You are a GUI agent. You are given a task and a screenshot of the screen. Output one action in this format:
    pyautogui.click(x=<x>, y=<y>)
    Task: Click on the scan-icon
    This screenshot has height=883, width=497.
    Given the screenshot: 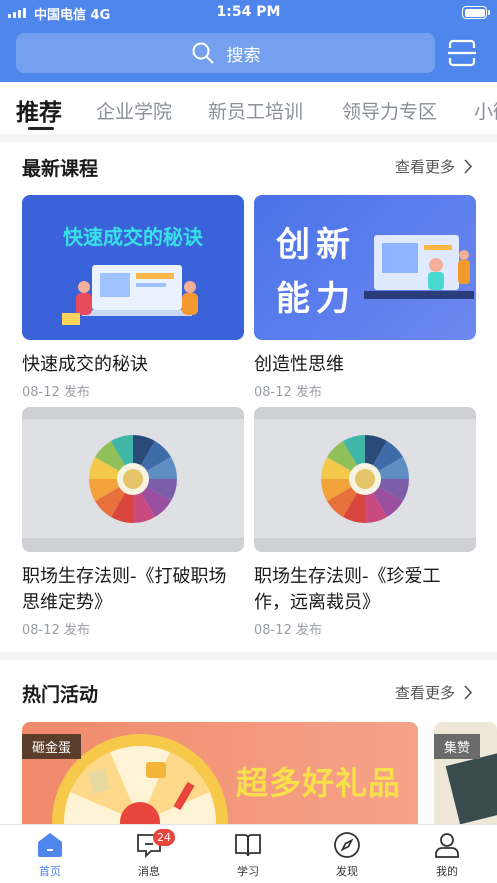 What is the action you would take?
    pyautogui.click(x=462, y=53)
    